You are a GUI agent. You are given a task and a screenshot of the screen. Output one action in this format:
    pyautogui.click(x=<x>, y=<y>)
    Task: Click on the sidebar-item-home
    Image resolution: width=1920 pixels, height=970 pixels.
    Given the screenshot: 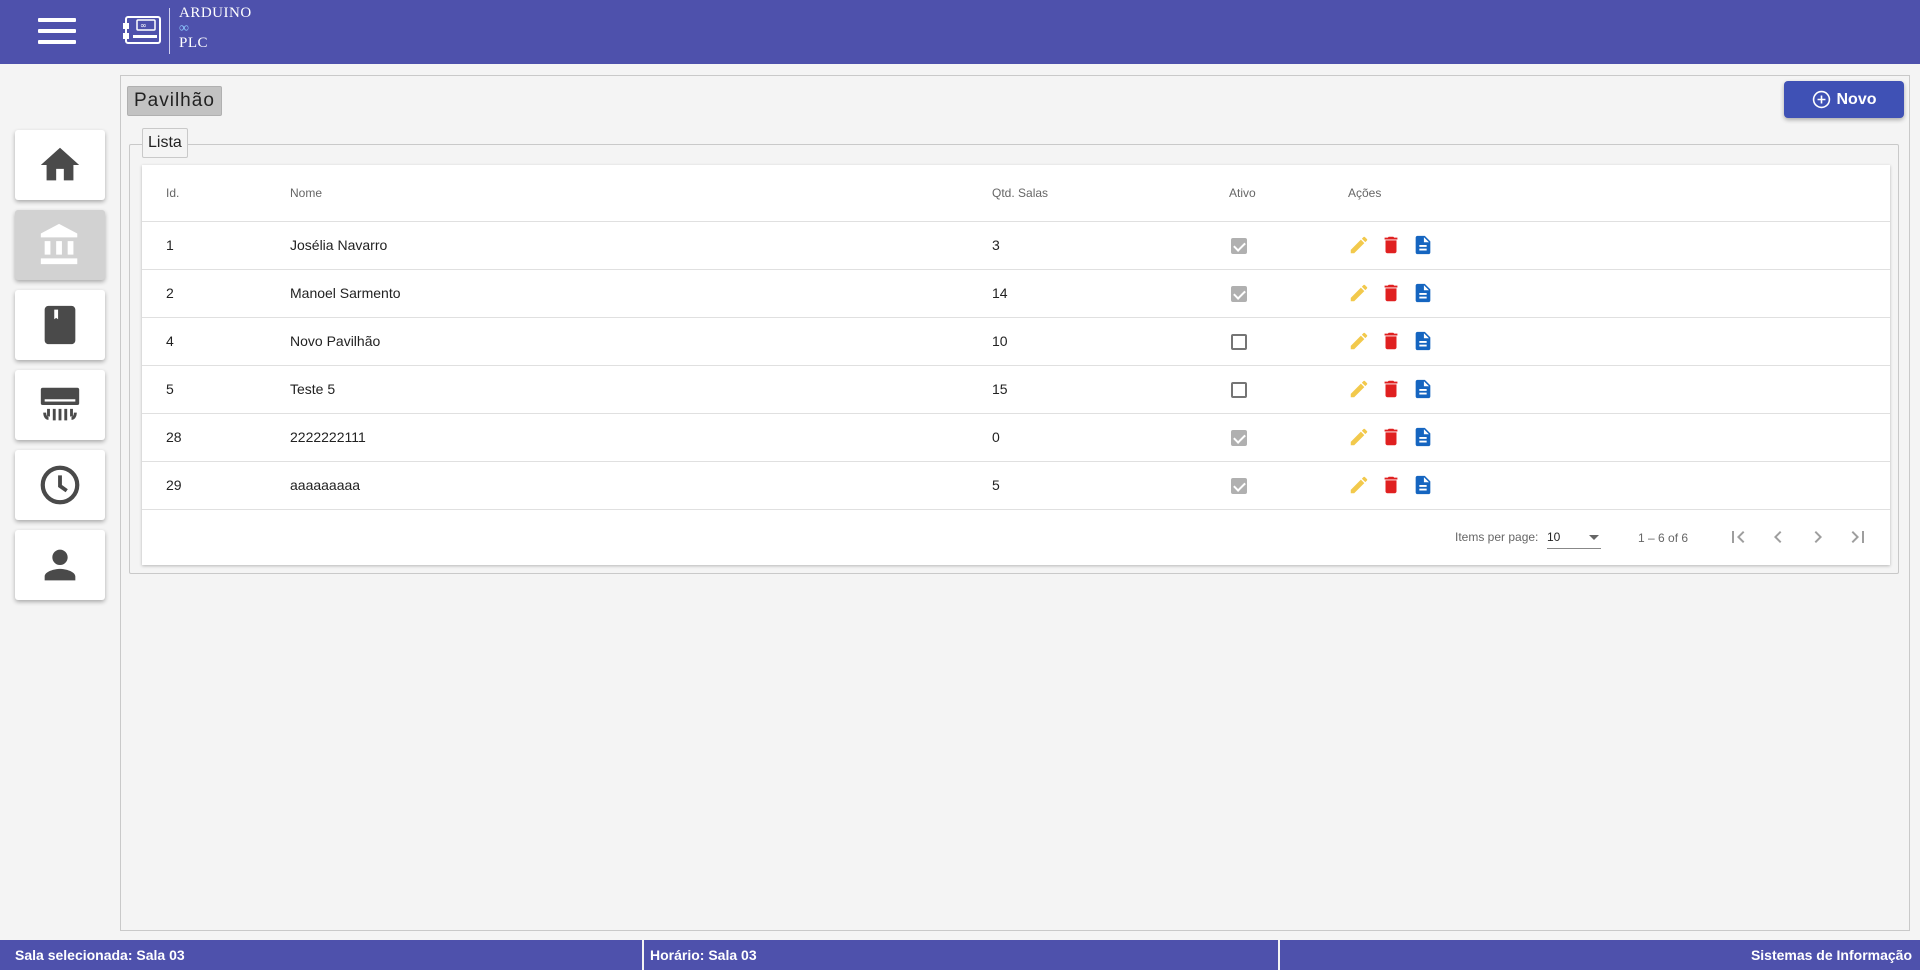 What is the action you would take?
    pyautogui.click(x=60, y=165)
    